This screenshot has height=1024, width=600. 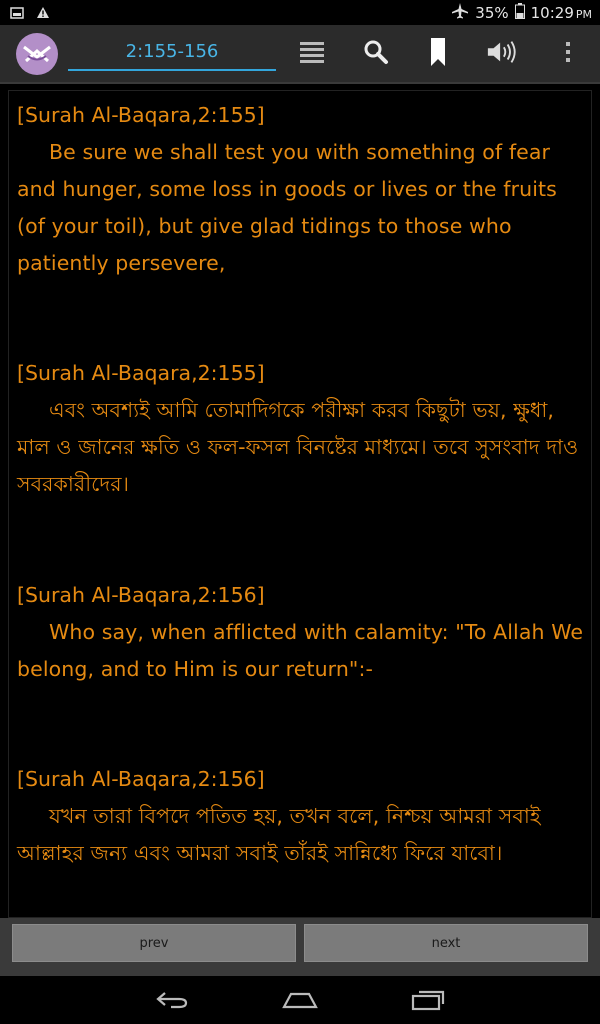 I want to click on photo-notification-icon, so click(x=17, y=13).